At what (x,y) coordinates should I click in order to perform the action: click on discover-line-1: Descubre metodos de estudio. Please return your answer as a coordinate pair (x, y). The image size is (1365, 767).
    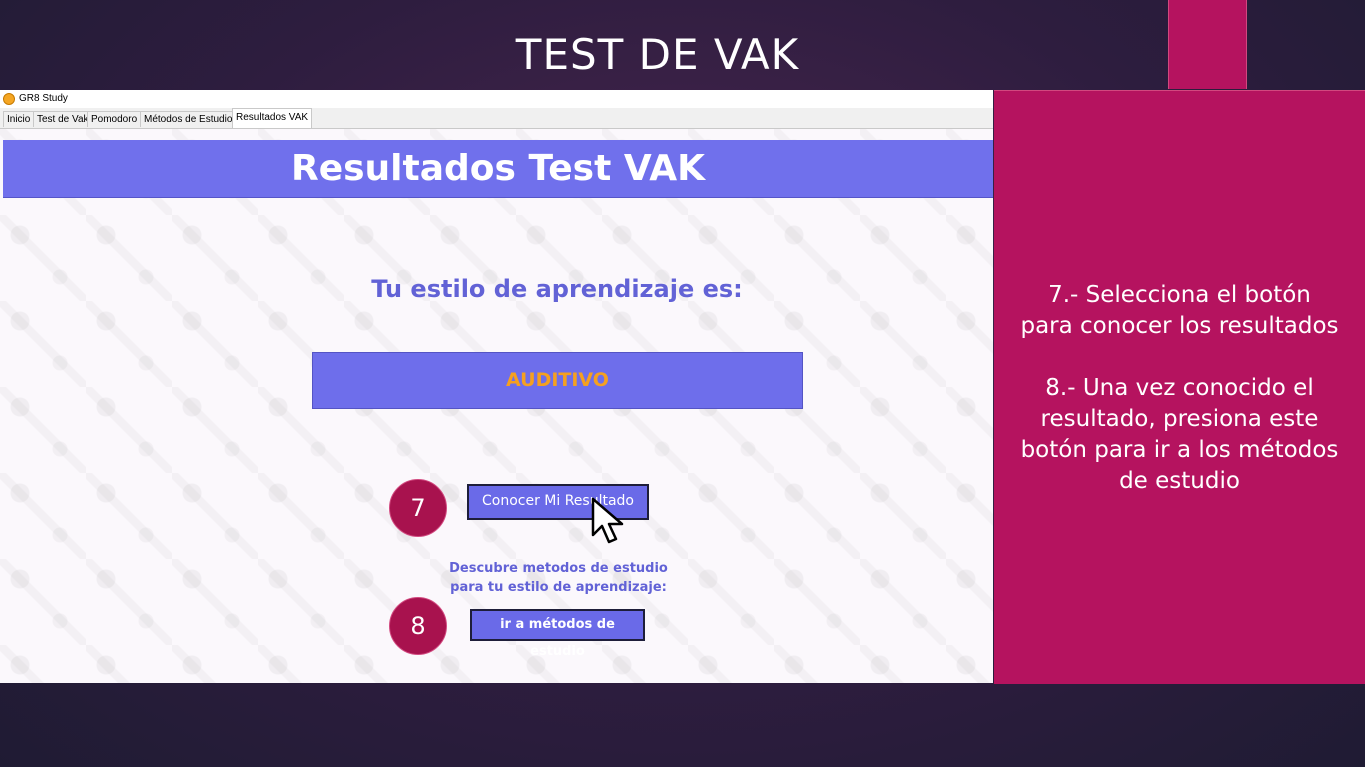
    Looking at the image, I should click on (558, 568).